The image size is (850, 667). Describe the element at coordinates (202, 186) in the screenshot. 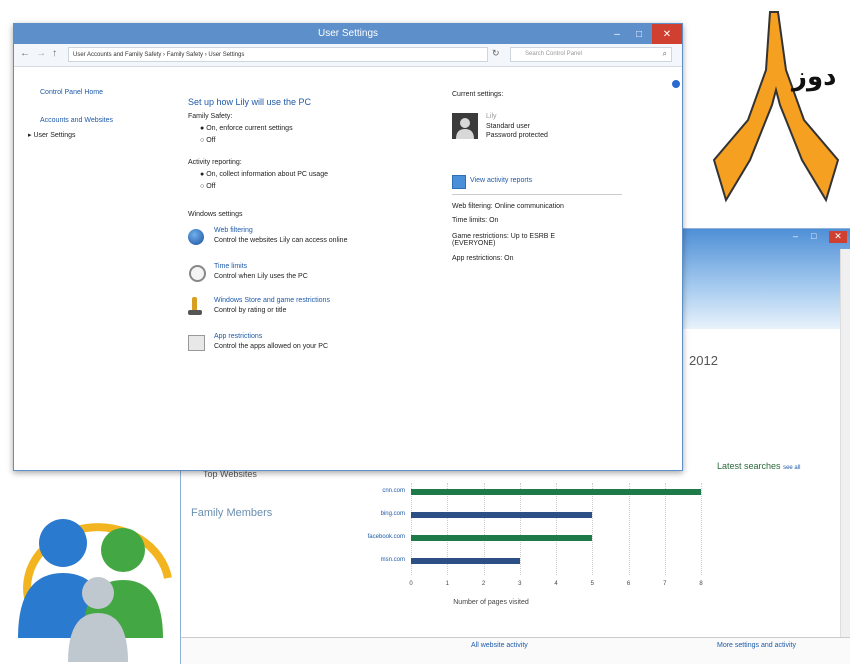

I see `radio-empty-icon: ○` at that location.